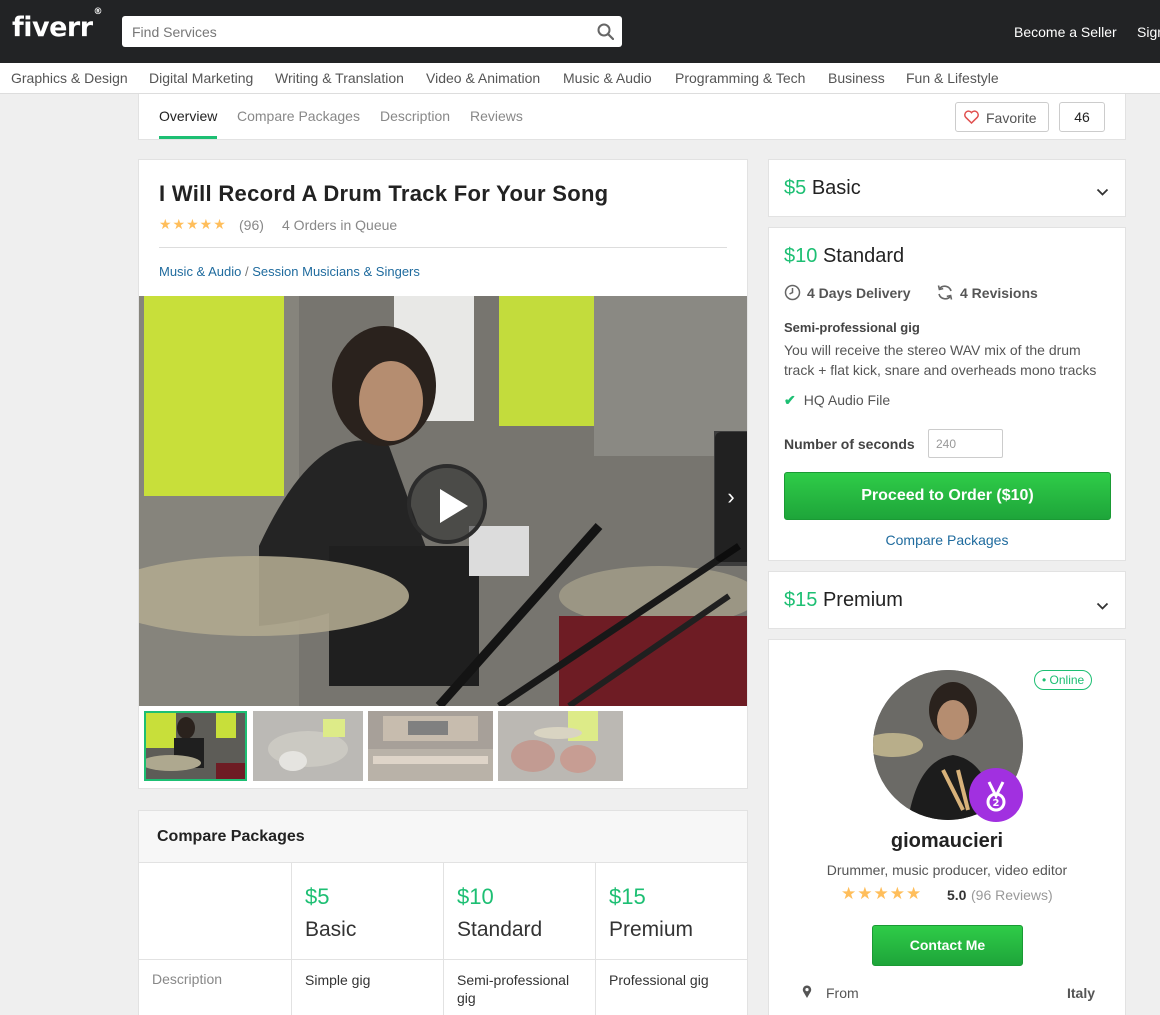 Image resolution: width=1160 pixels, height=1015 pixels. Describe the element at coordinates (496, 116) in the screenshot. I see `tab-reviews: Reviews` at that location.